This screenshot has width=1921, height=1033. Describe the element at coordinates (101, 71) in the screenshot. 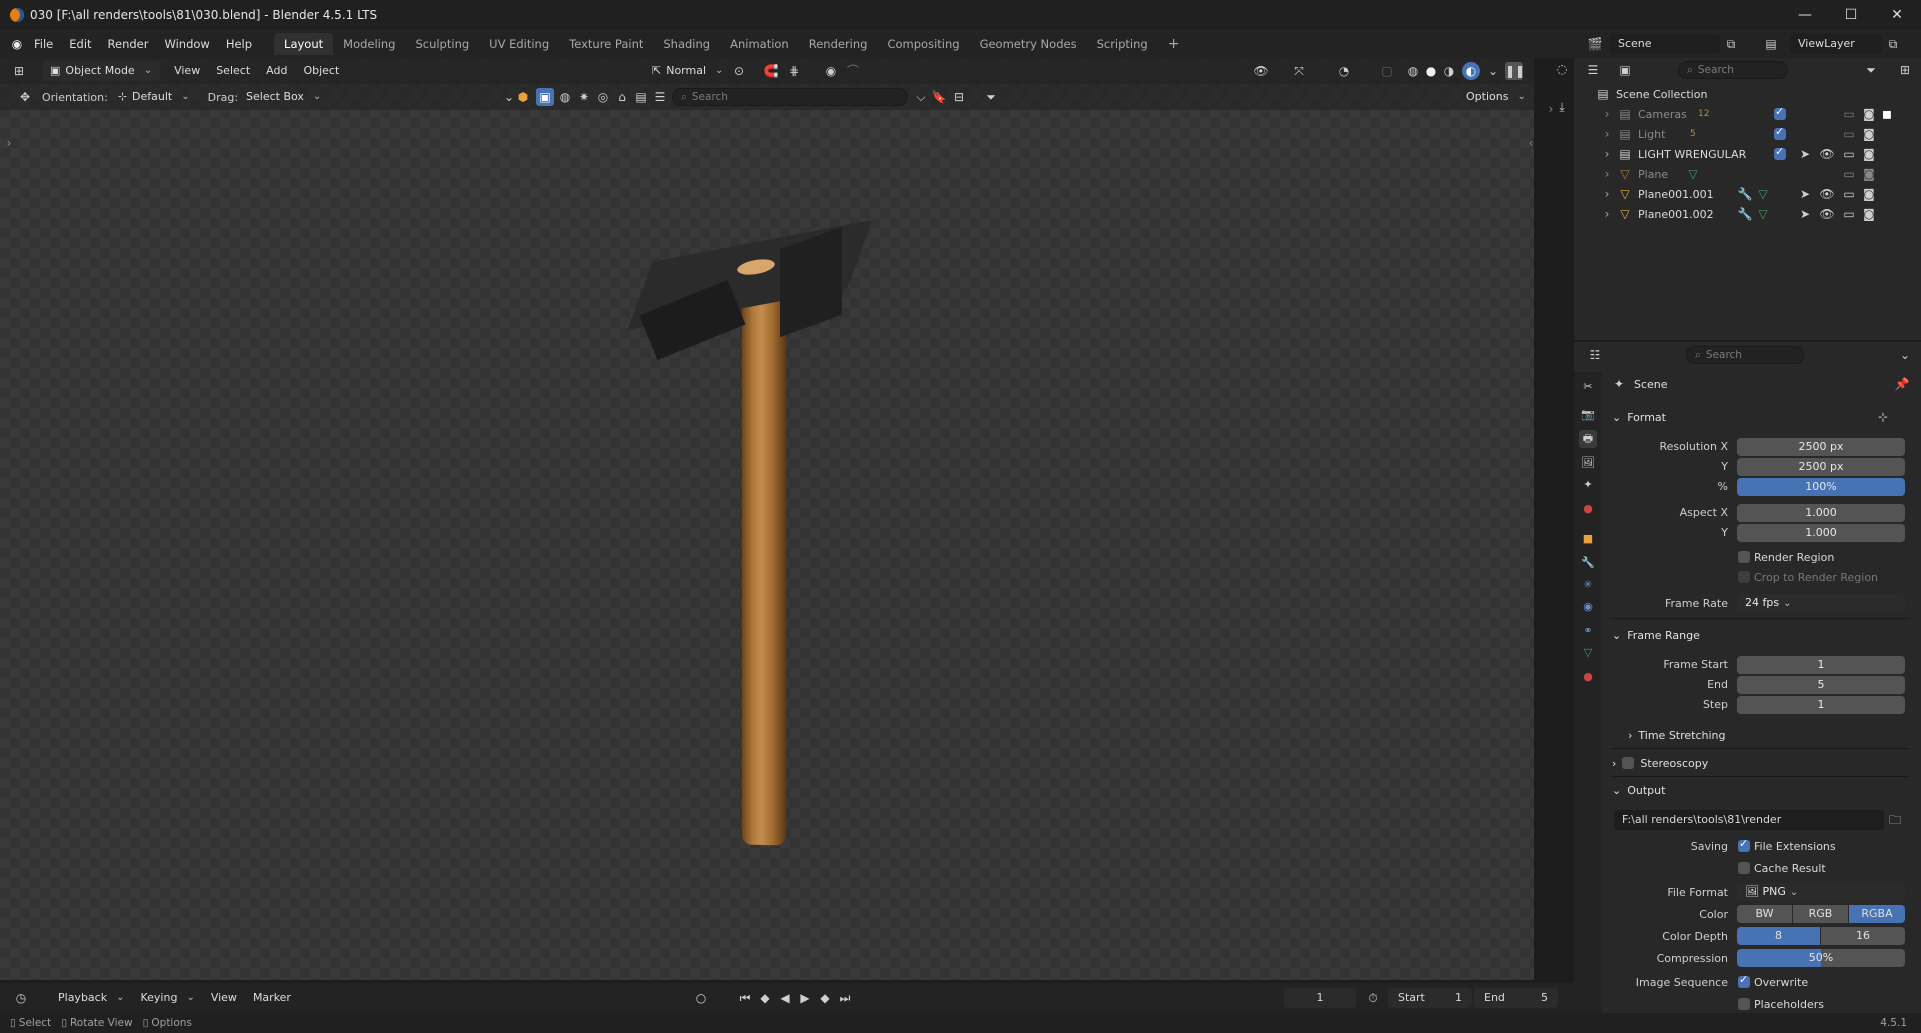

I see `mode-selector: ▣ Object Mode` at that location.